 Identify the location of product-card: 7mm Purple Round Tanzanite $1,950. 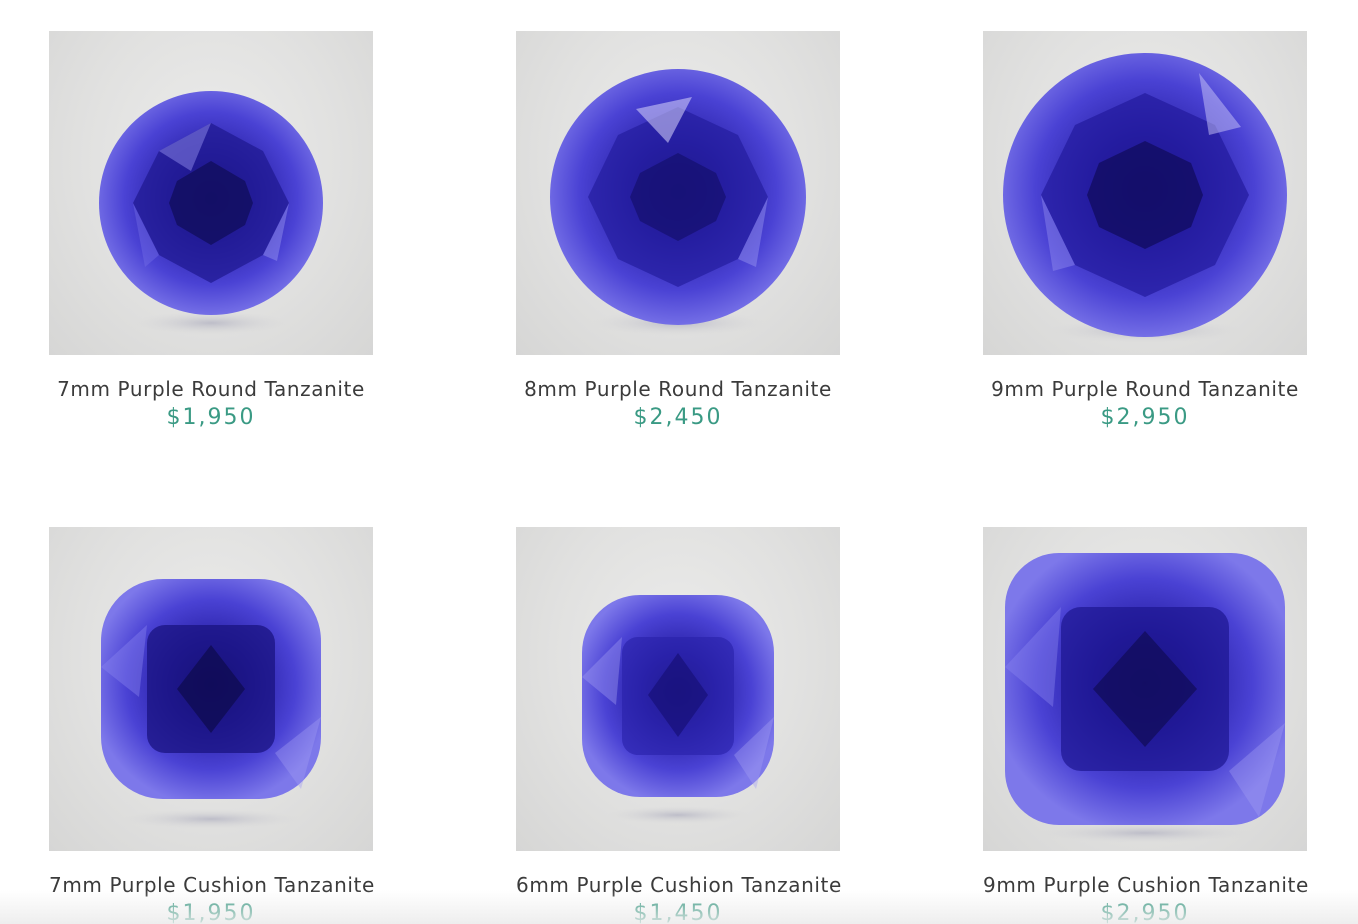
(211, 230).